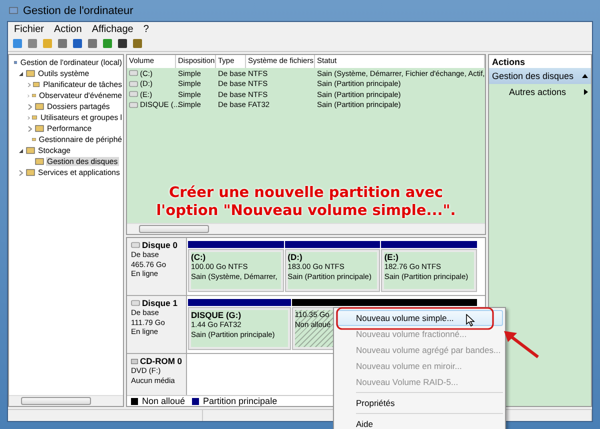 This screenshot has height=429, width=600. I want to click on annotation-text: l'option "Nouveau volume simple..."., so click(306, 211).